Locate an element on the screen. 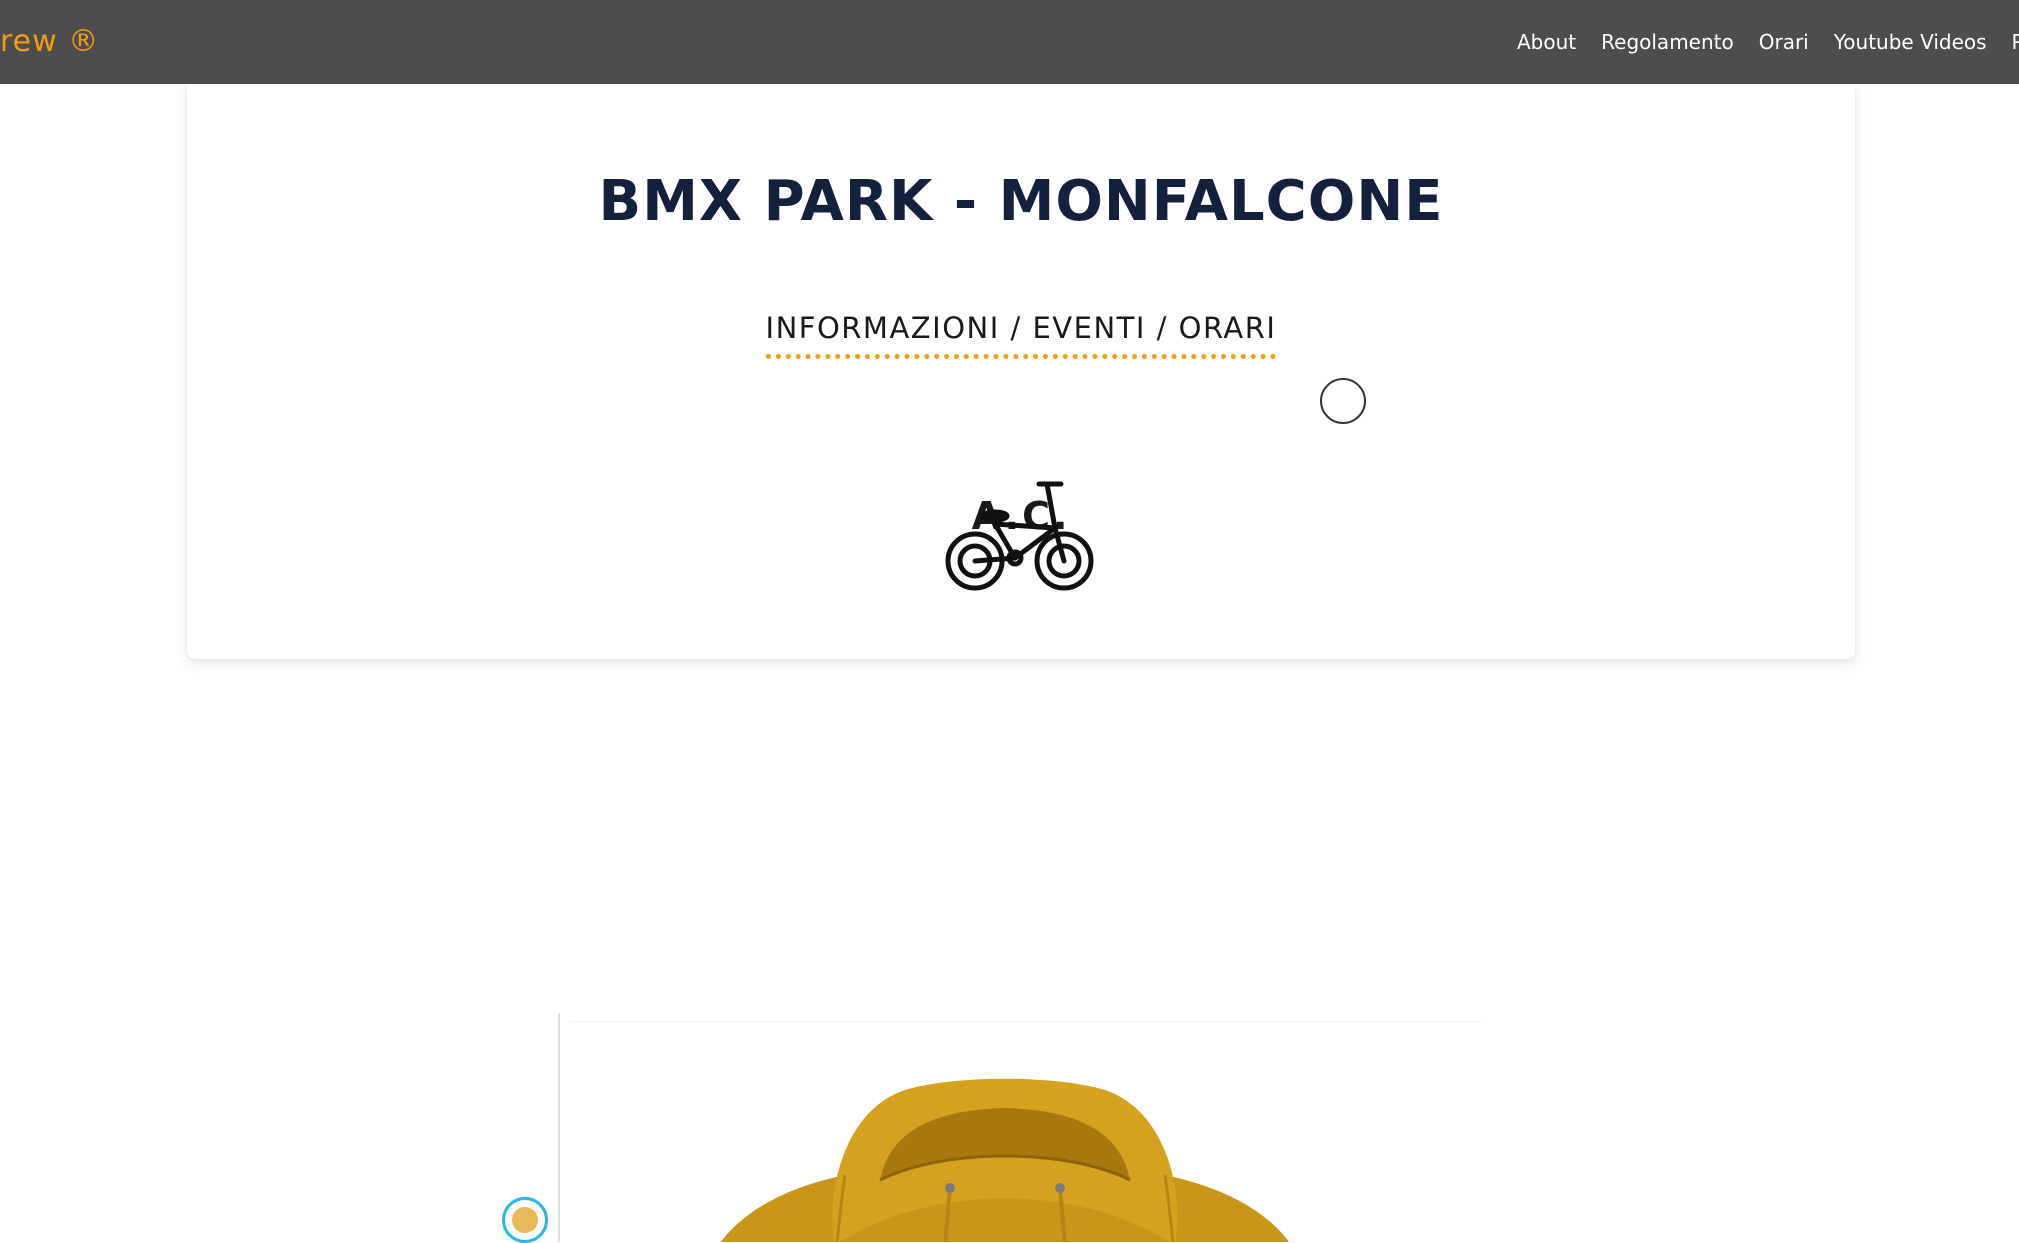 The height and width of the screenshot is (1243, 2019). color-swatch-mustard is located at coordinates (525, 1220).